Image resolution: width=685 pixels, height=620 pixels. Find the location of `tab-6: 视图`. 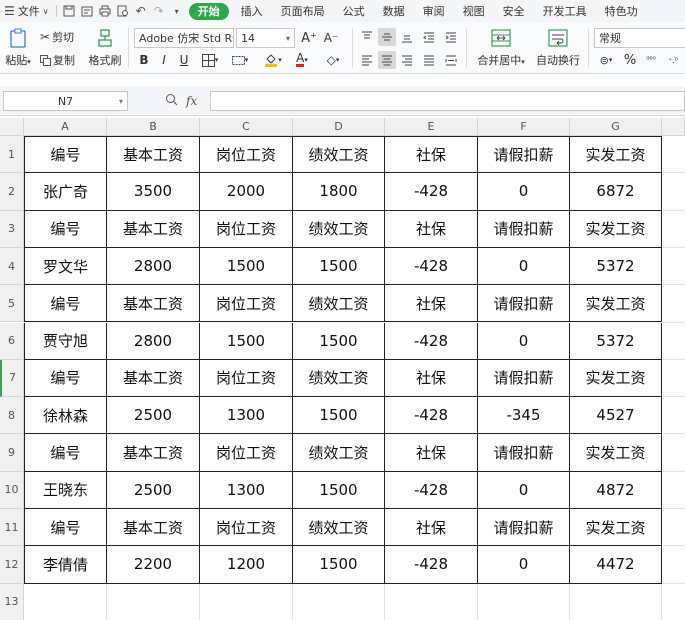

tab-6: 视图 is located at coordinates (474, 11).